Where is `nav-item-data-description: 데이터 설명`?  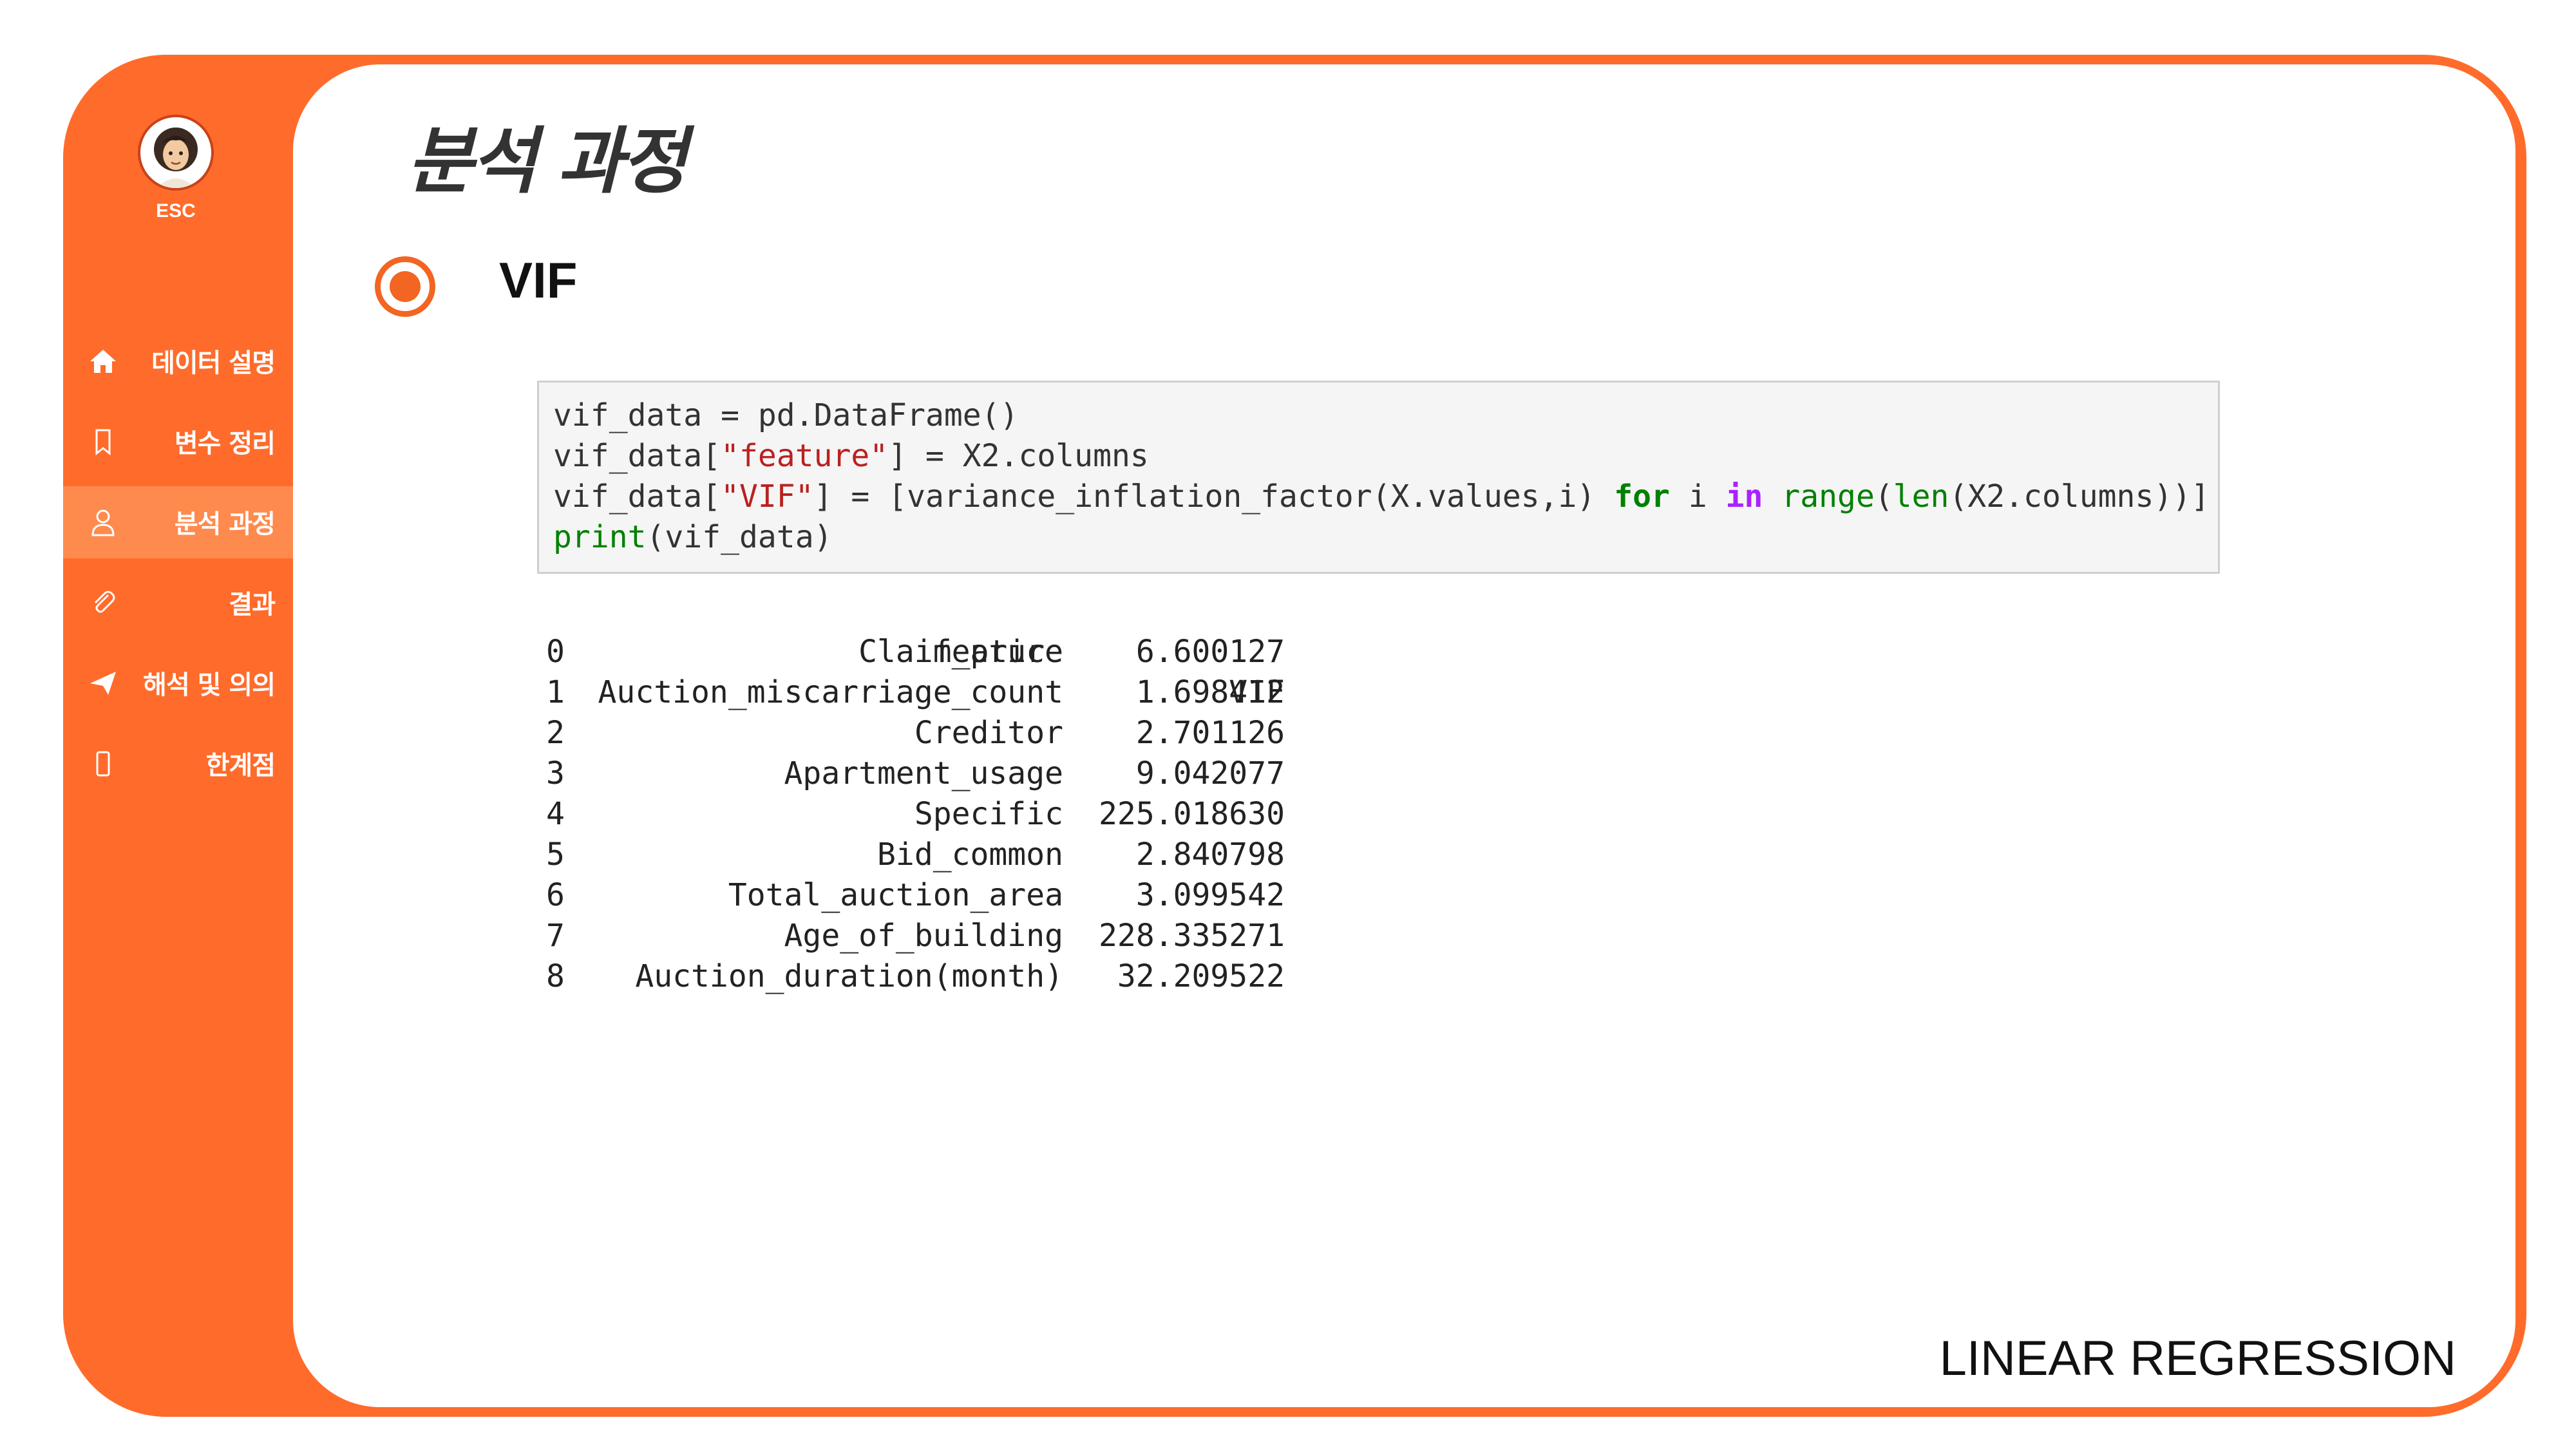 nav-item-data-description: 데이터 설명 is located at coordinates (178, 361).